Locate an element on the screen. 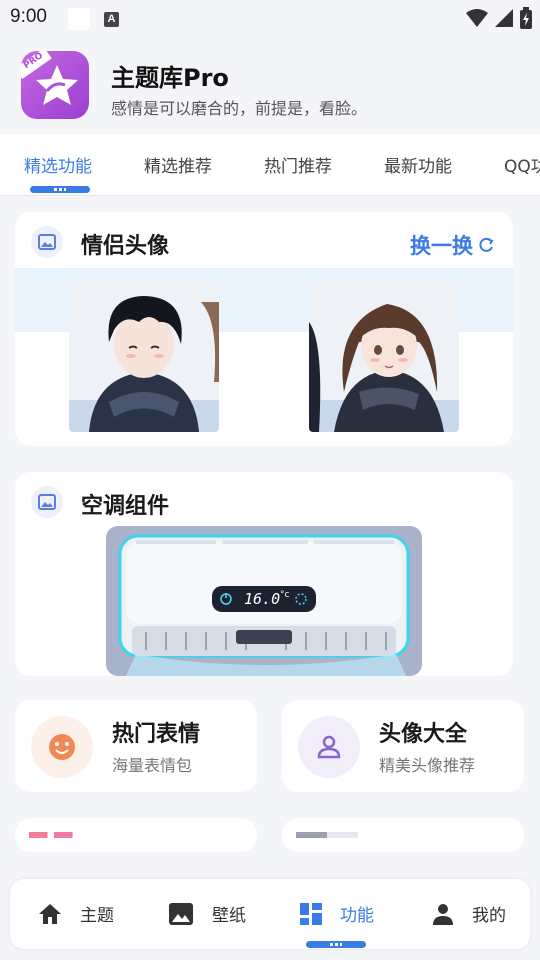  app-subtitle: 感情是可以磨合的，前提是，看脸。 is located at coordinates (239, 108).